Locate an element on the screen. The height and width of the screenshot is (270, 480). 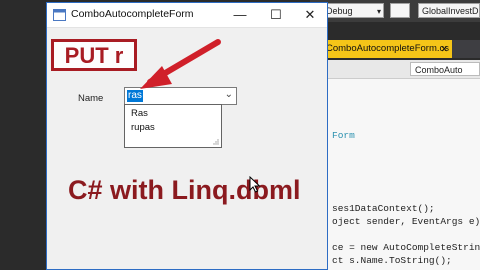
form-app-icon is located at coordinates (59, 15).